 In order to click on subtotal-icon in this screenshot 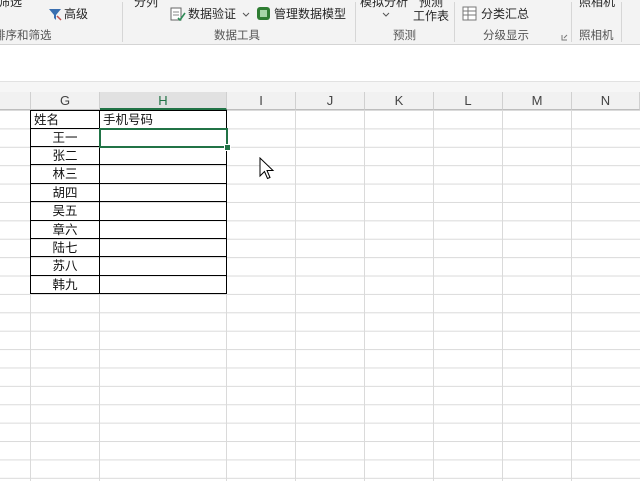, I will do `click(469, 13)`.